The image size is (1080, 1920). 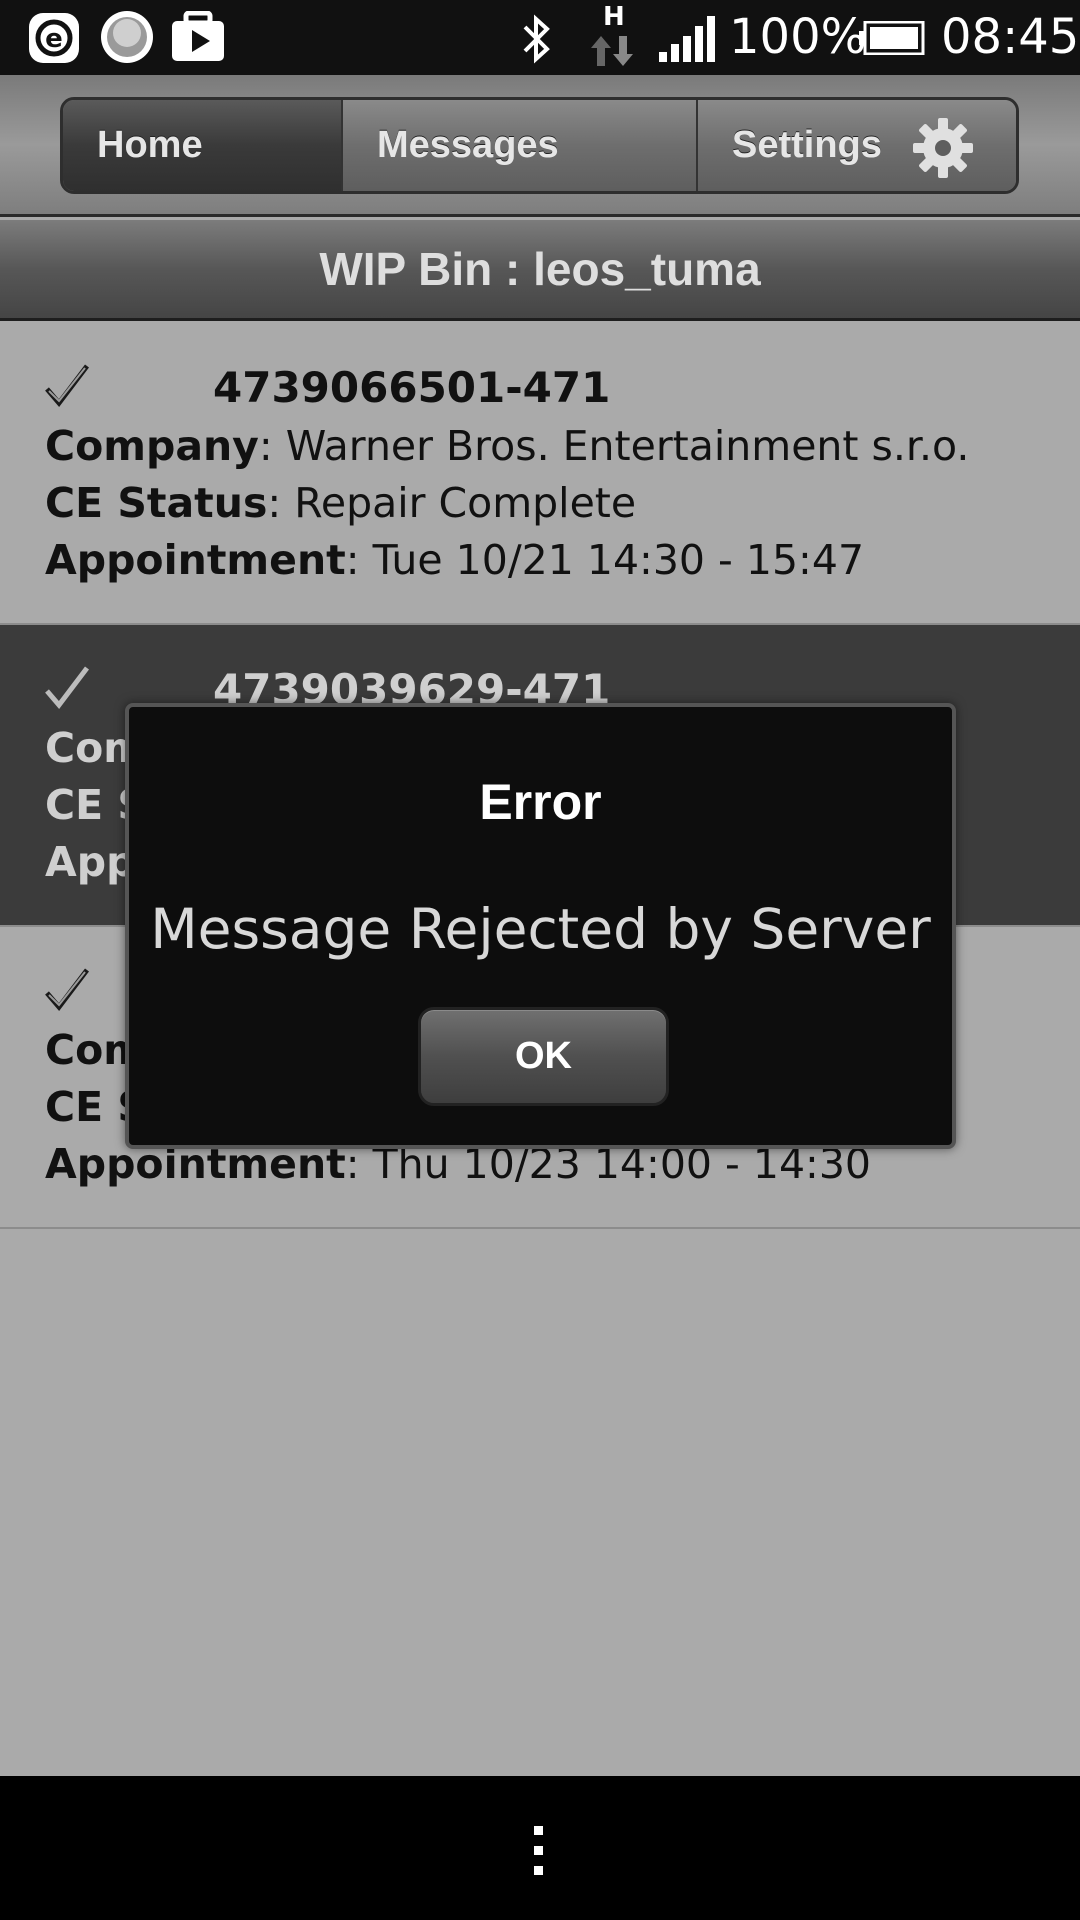 I want to click on overflow-menu-icon, so click(x=539, y=1851).